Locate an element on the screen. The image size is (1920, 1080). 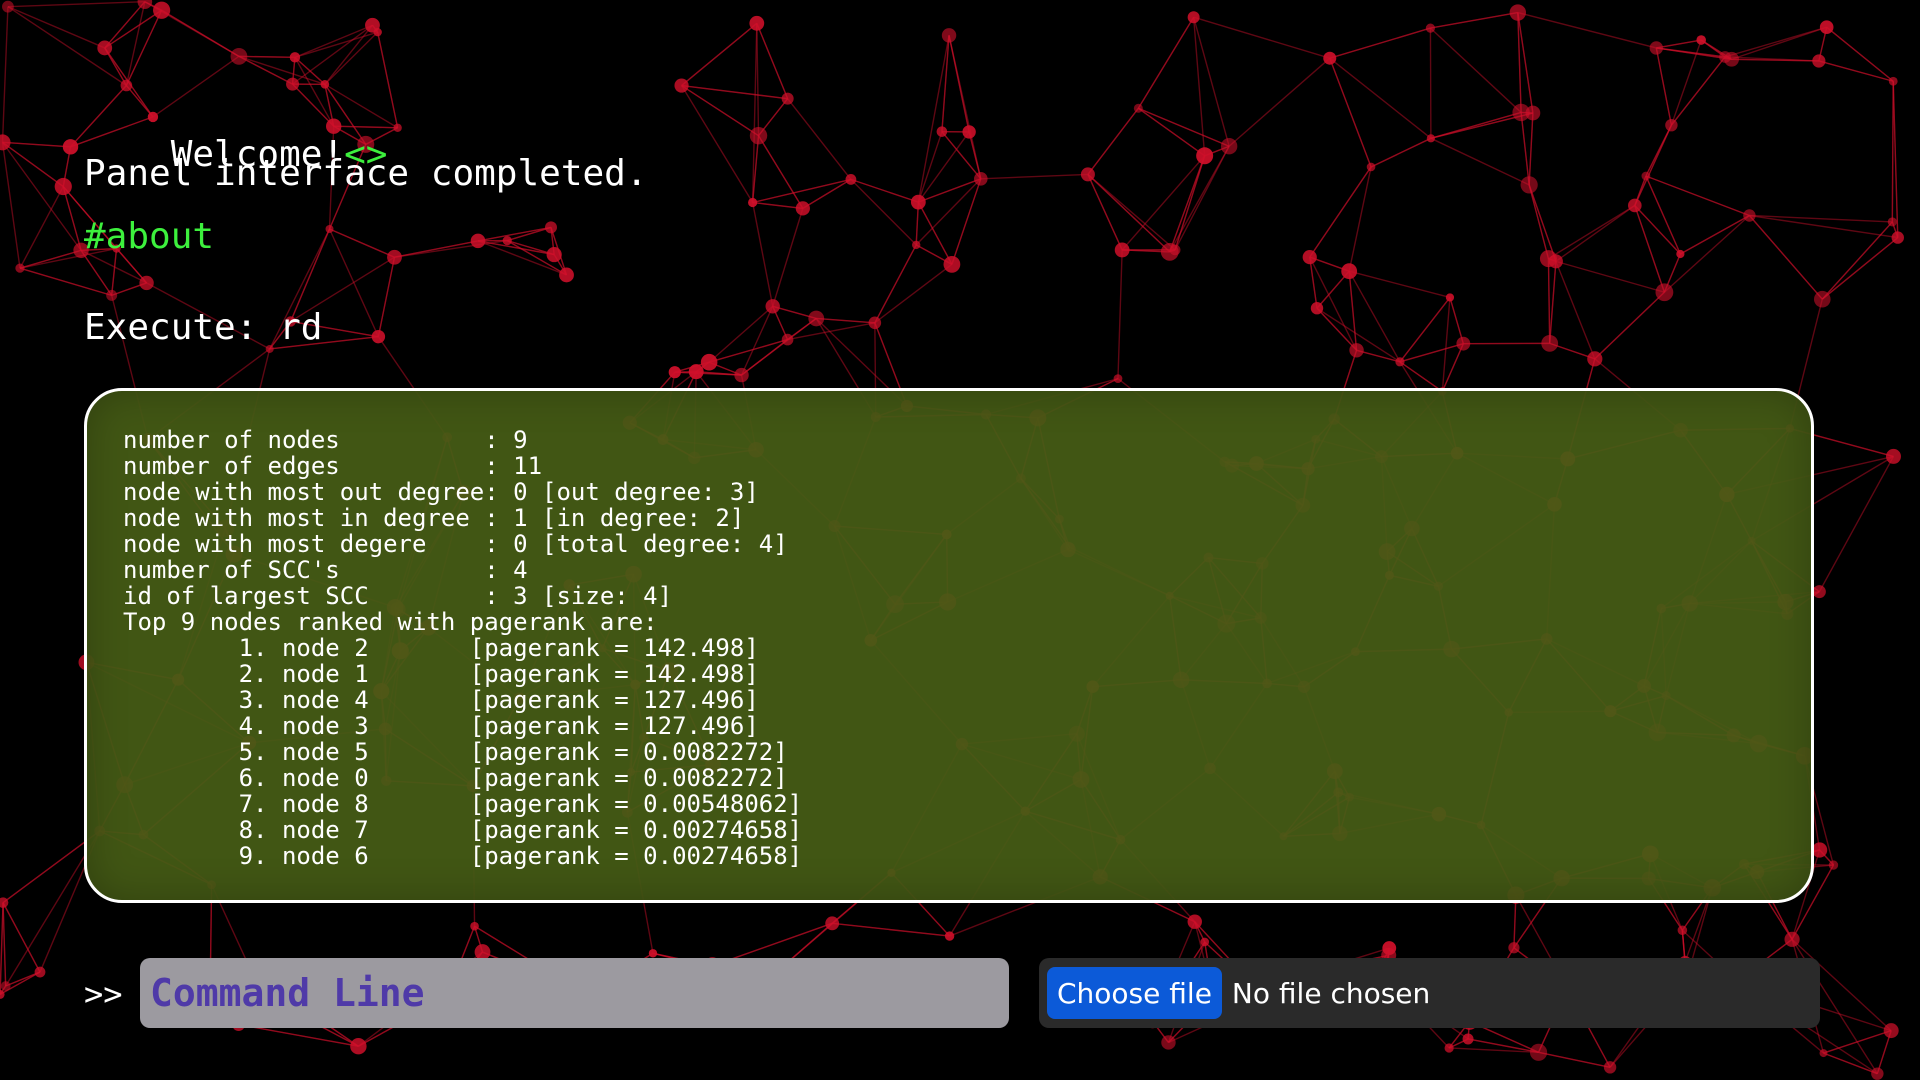
output-line: 3. node 4 [pagerank = 127.496] is located at coordinates (498, 700).